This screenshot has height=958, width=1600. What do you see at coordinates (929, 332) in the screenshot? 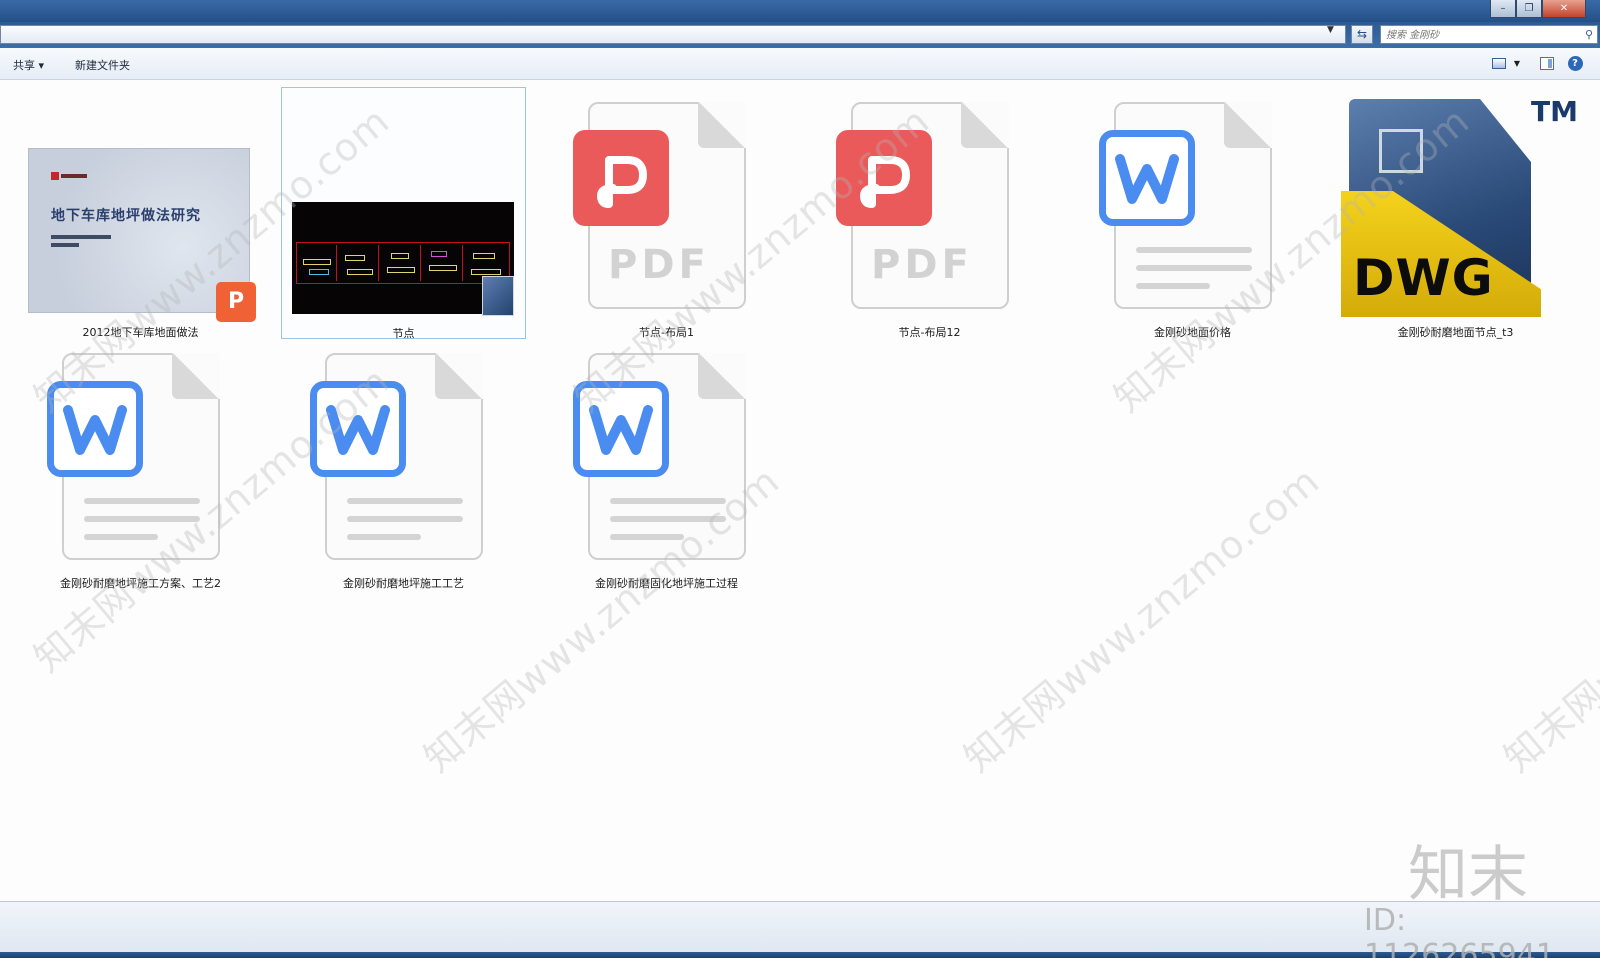
I see `file-name: 节点-布局12` at bounding box center [929, 332].